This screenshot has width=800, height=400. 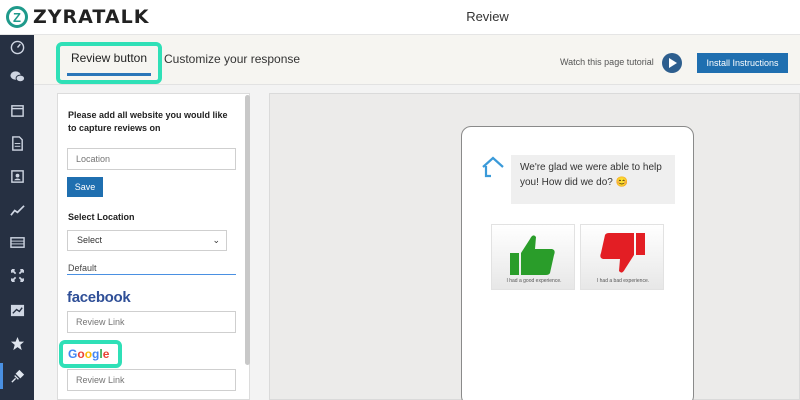 I want to click on select-location-label: Select Location, so click(x=101, y=217).